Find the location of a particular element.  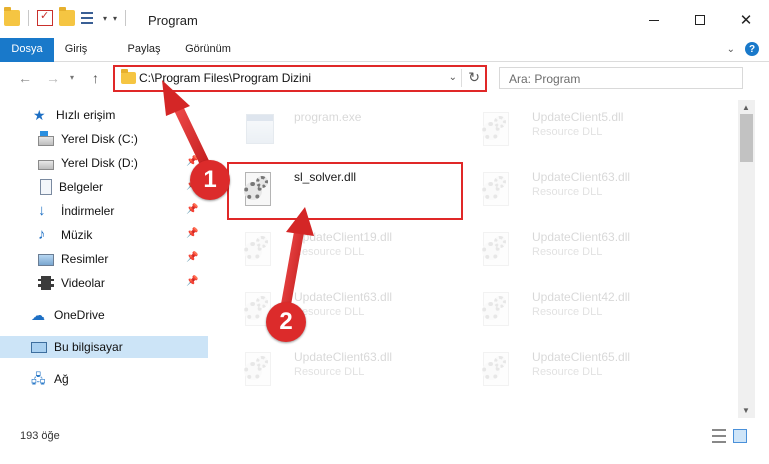

address-bar: C:\Program Files\Program Dizini ⌄ ↻ is located at coordinates (300, 78).